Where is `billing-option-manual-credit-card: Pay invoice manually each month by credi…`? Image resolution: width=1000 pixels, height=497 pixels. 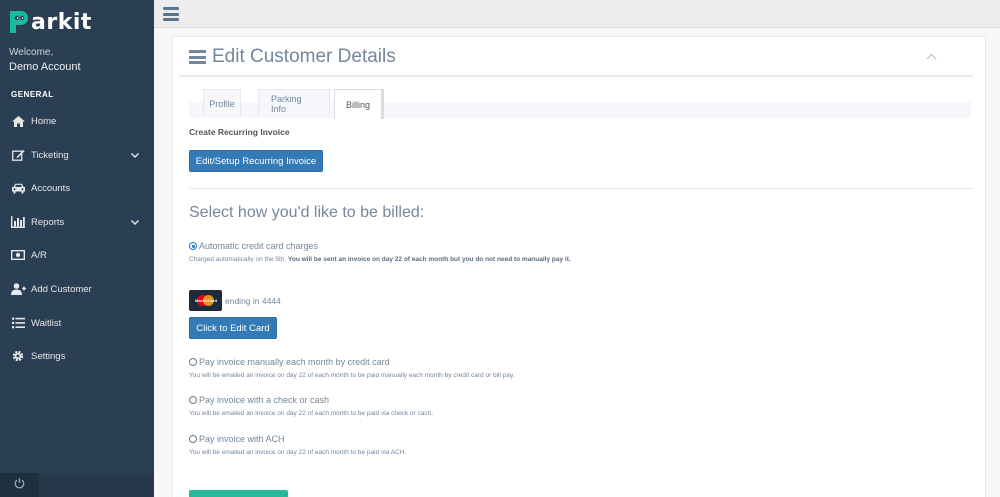
billing-option-manual-credit-card: Pay invoice manually each month by credi… is located at coordinates (289, 362).